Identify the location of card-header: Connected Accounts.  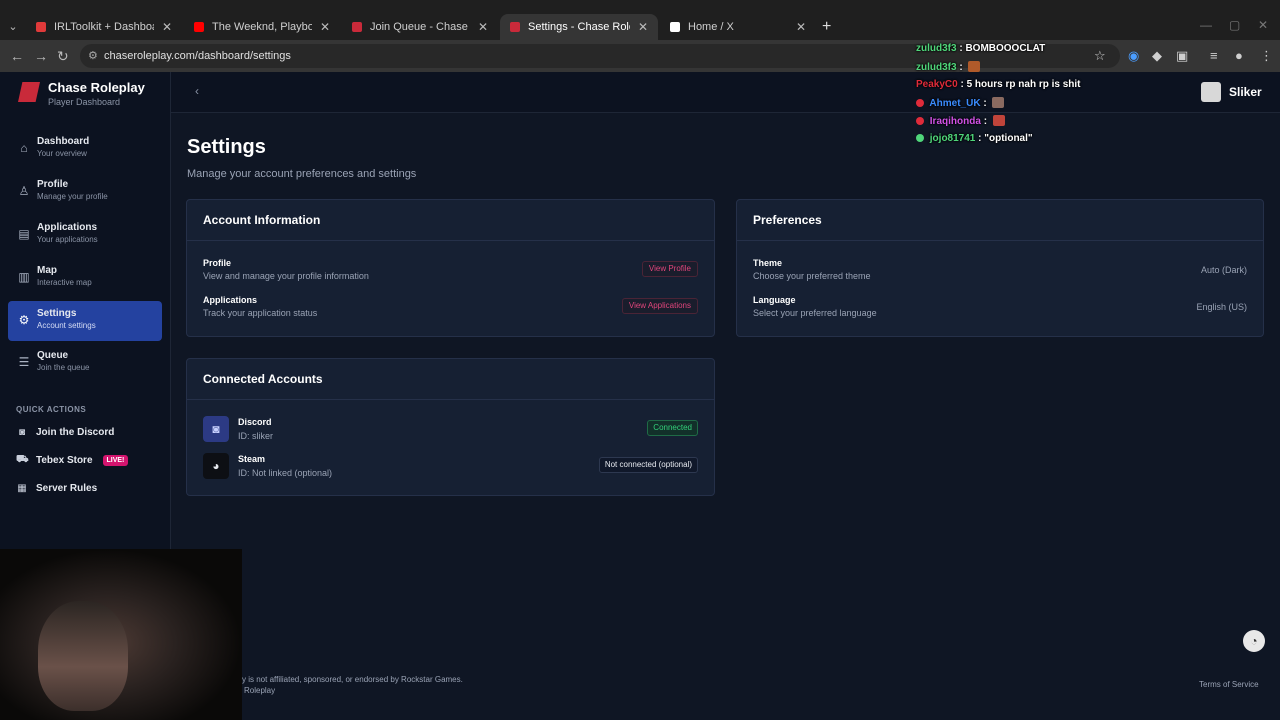
(450, 379).